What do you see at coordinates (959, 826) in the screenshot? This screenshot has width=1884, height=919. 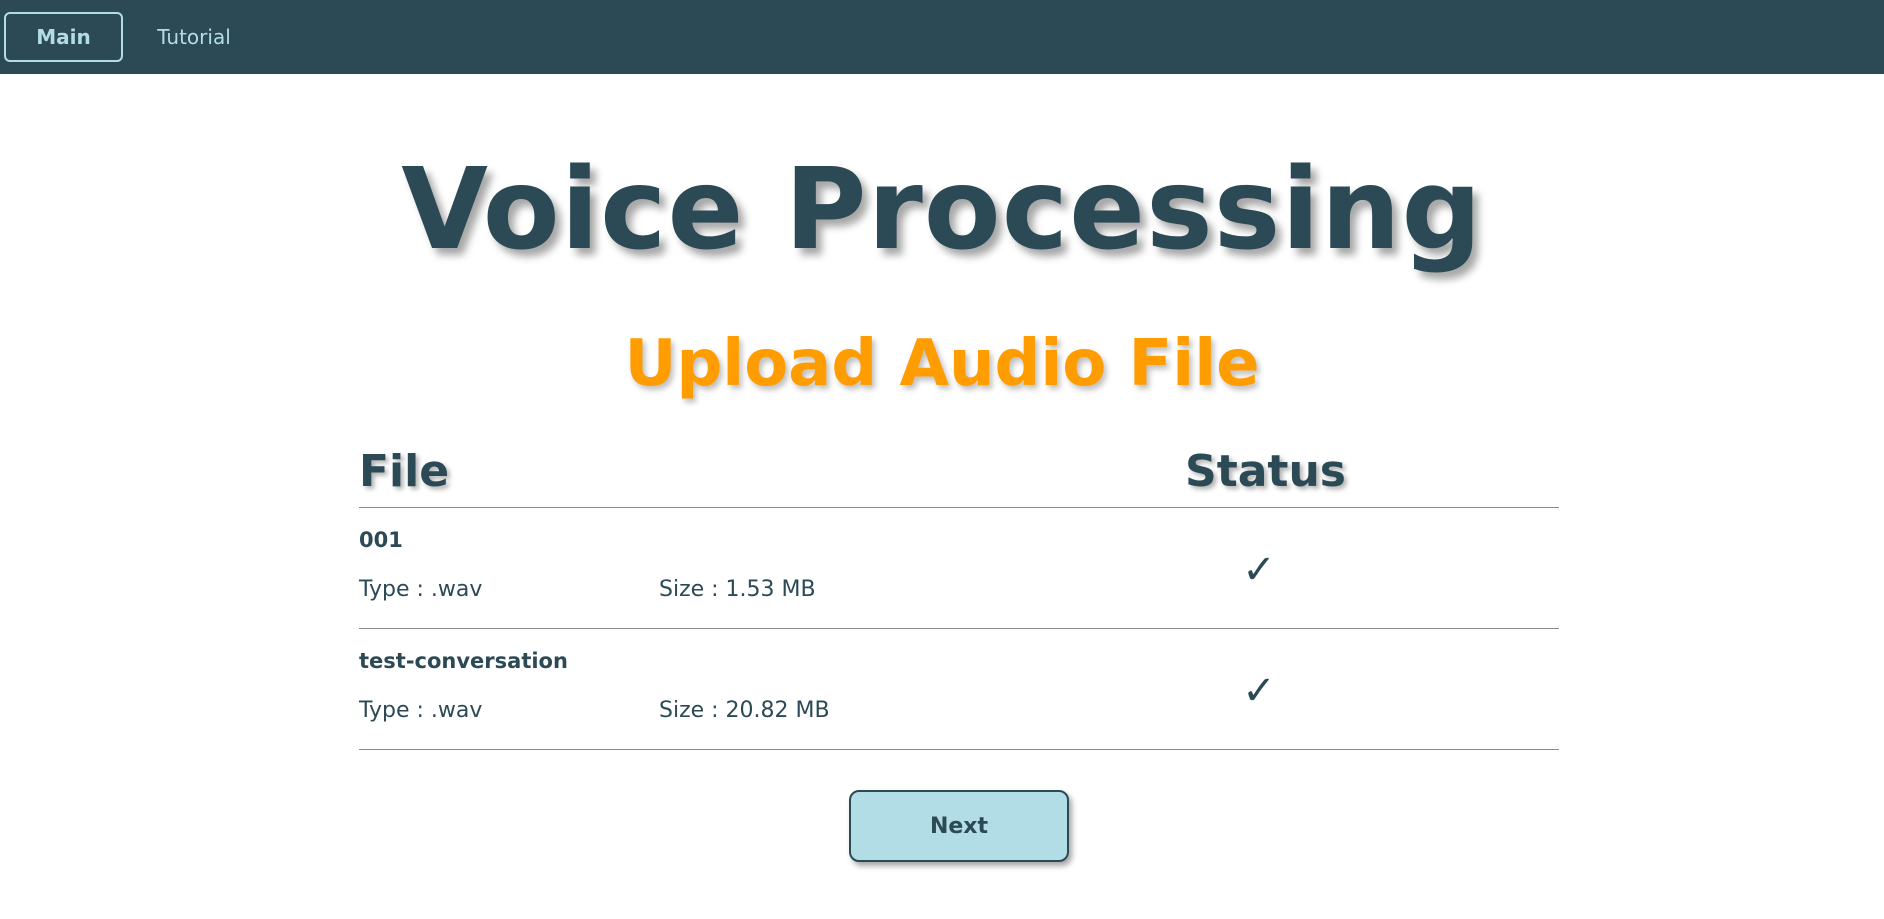 I see `next-button: Next` at bounding box center [959, 826].